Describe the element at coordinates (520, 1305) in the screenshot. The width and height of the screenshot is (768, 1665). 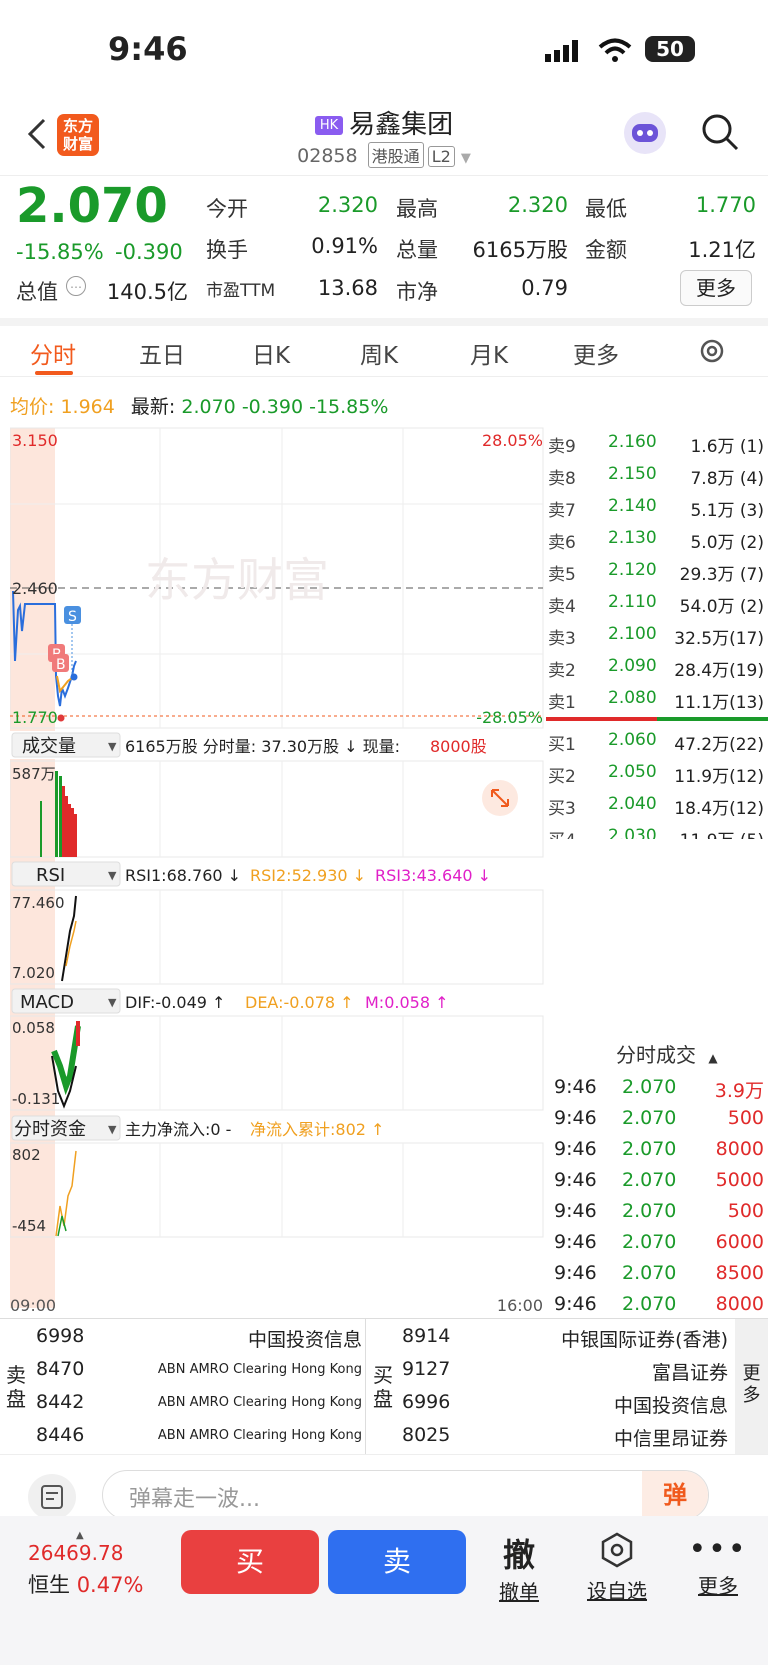
I see `x-end-label: 16:00` at that location.